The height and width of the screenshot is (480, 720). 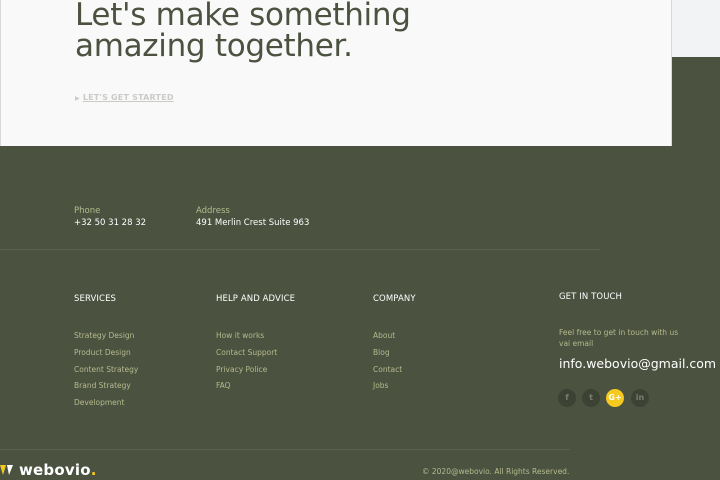 I want to click on help-link: FAQ, so click(x=223, y=385).